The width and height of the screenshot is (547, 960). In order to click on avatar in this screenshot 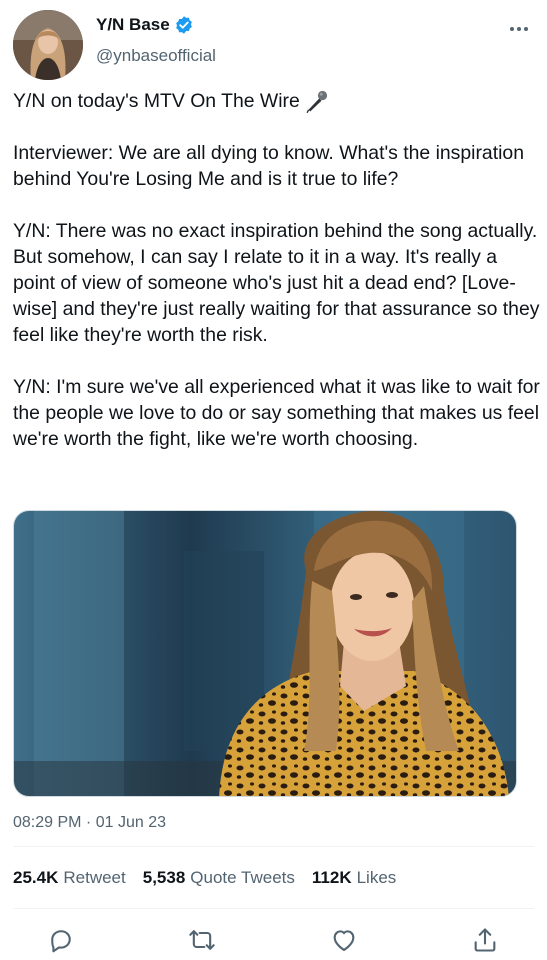, I will do `click(48, 45)`.